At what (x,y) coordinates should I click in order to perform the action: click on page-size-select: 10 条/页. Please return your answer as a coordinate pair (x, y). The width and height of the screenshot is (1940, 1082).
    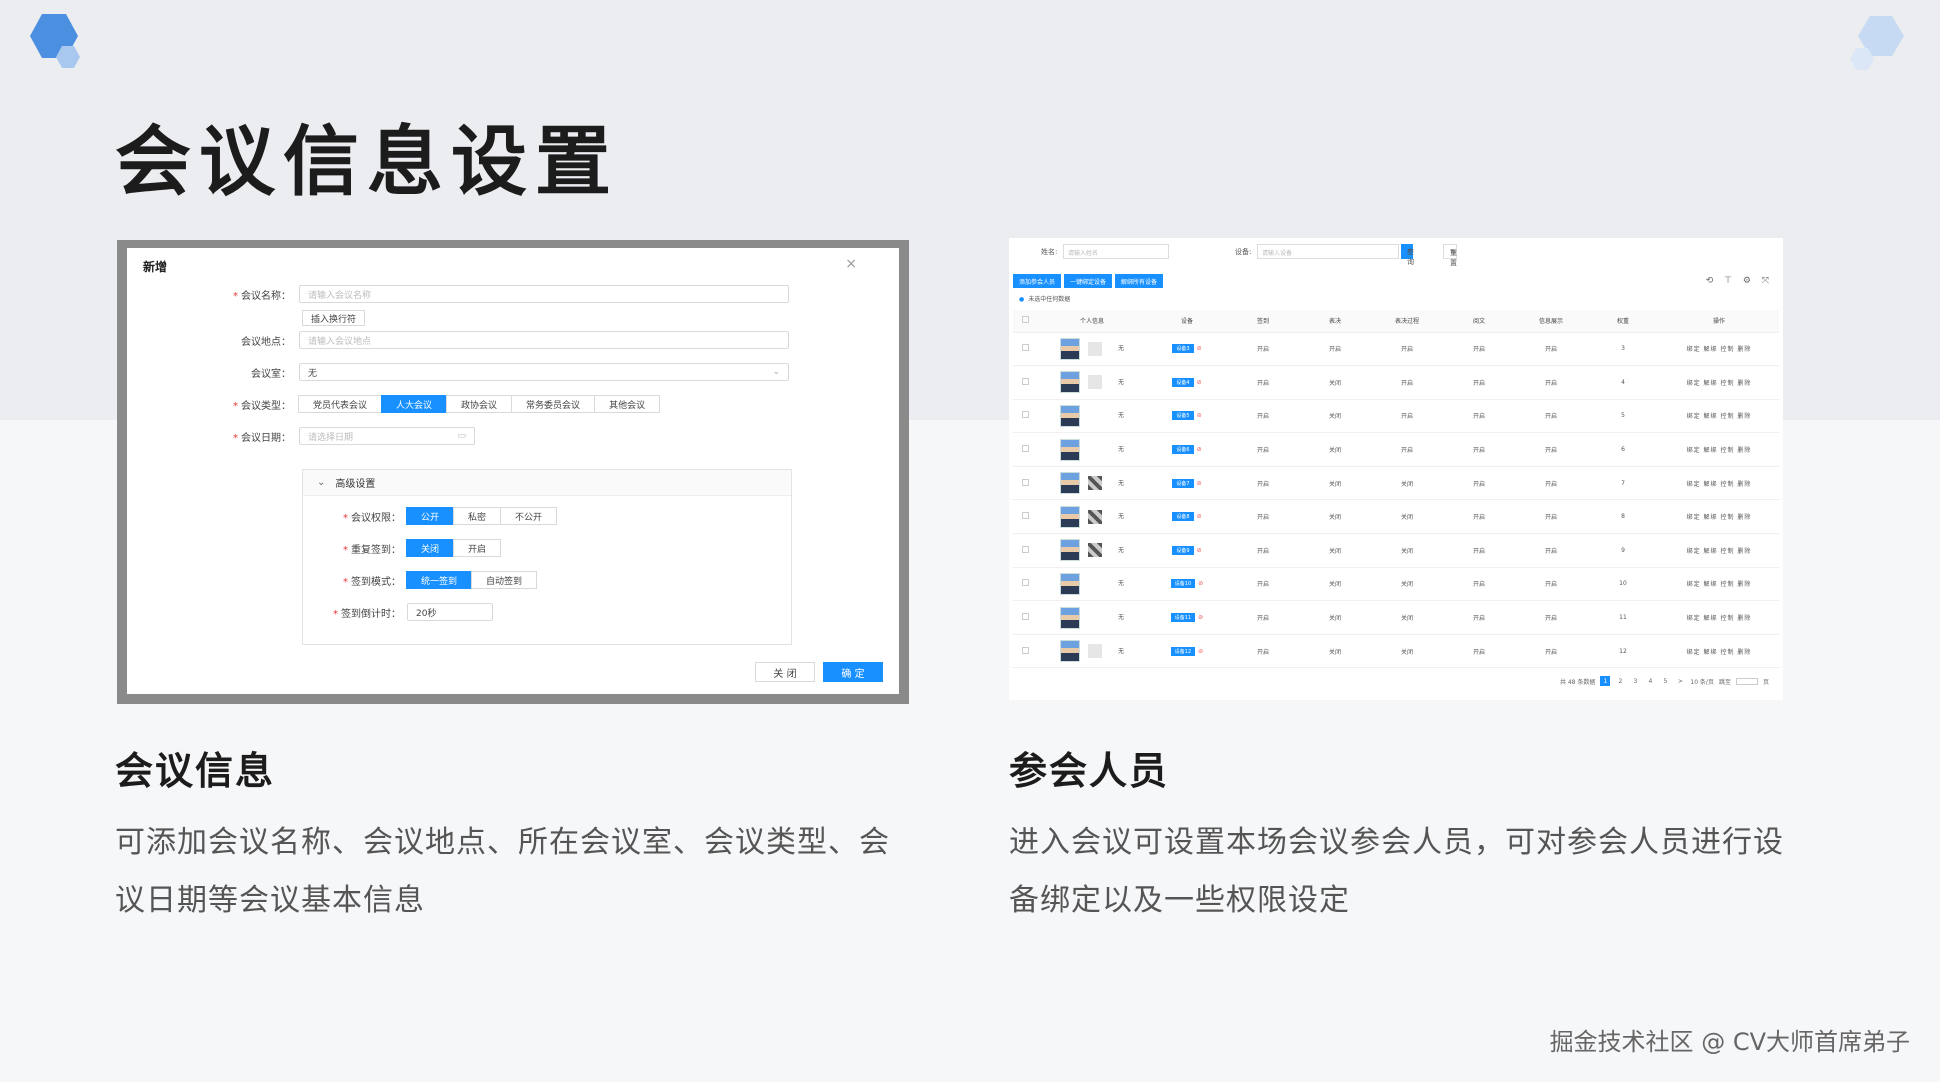
    Looking at the image, I should click on (1702, 681).